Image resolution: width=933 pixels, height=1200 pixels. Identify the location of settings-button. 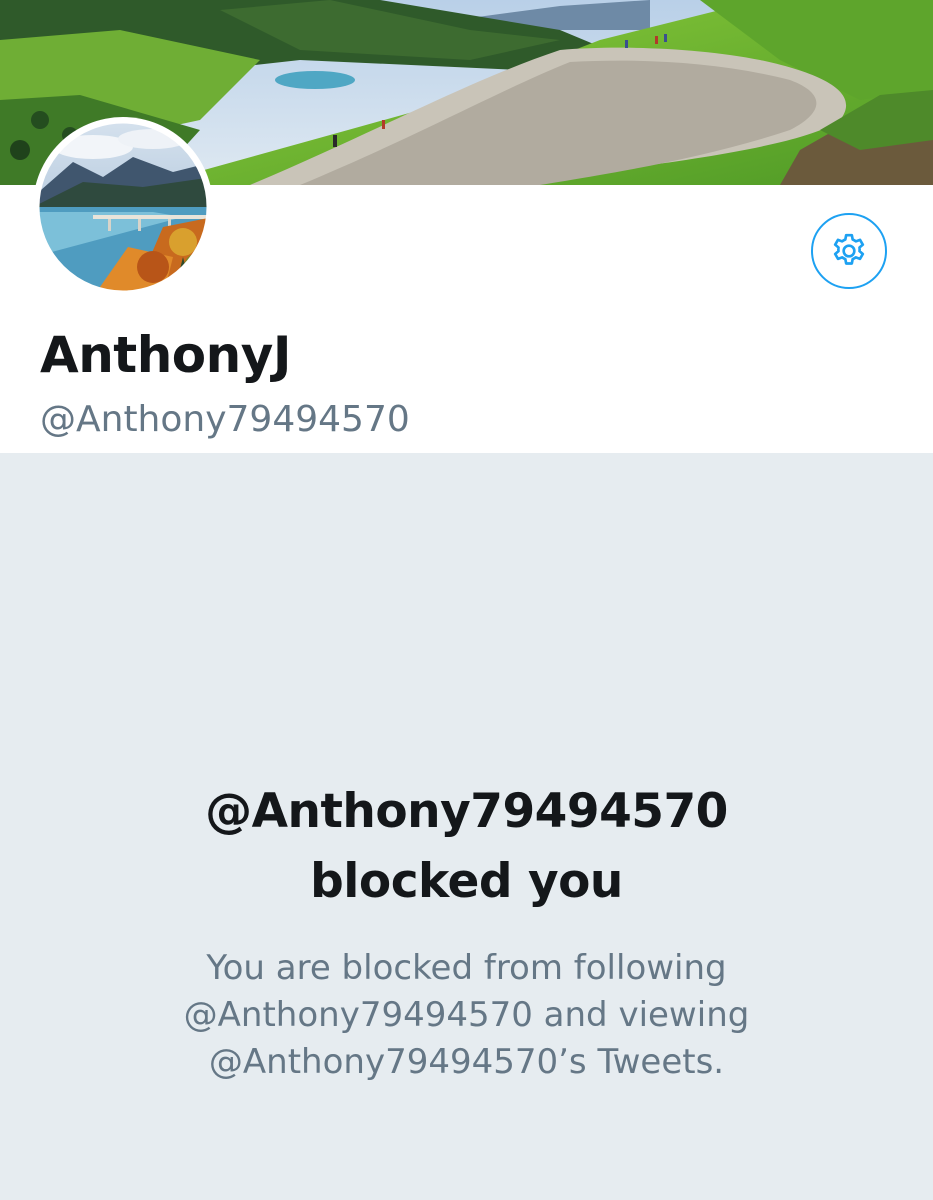
(849, 251).